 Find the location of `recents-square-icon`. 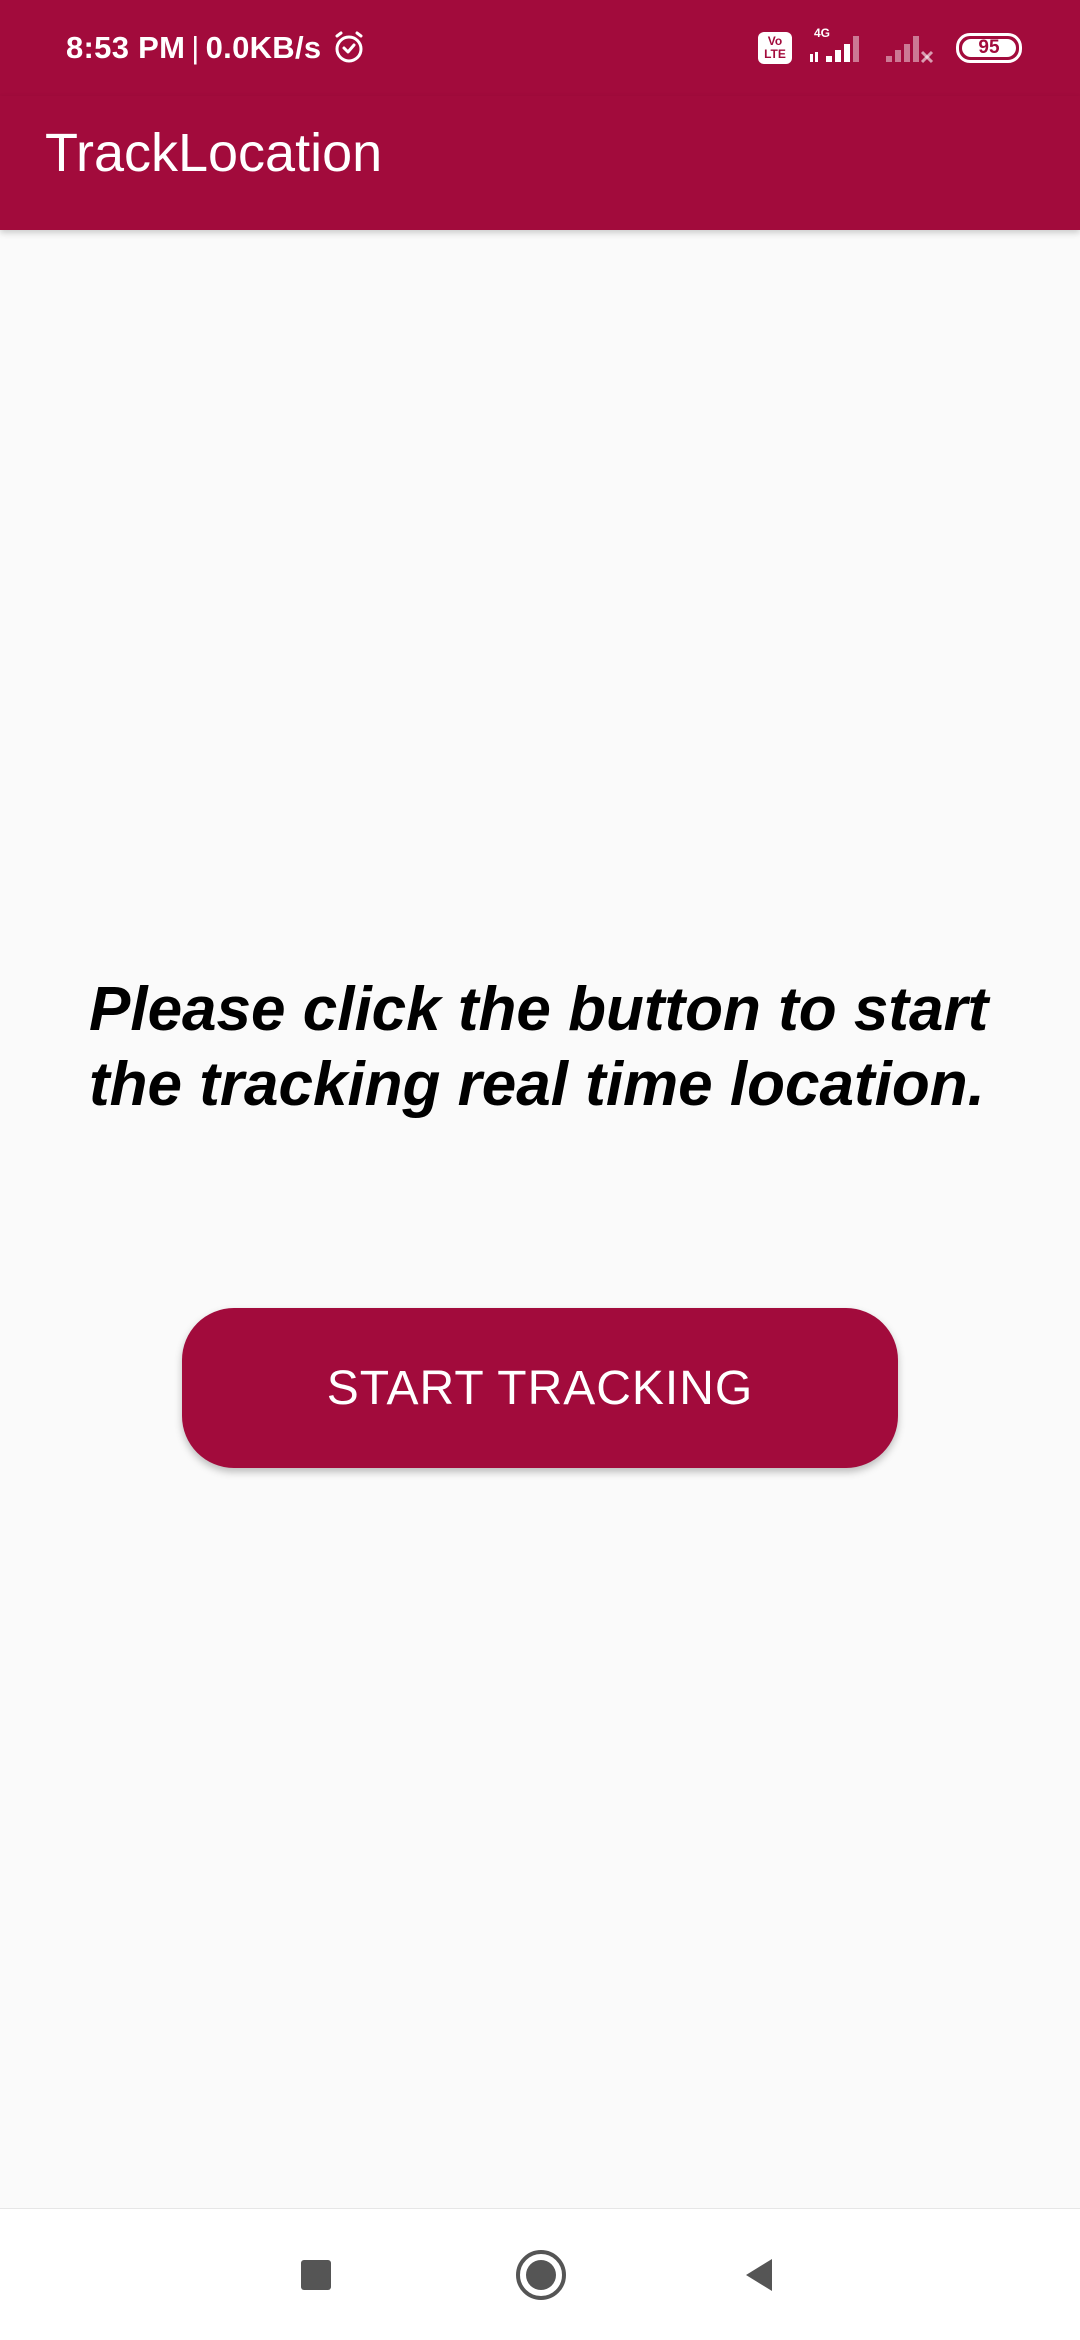

recents-square-icon is located at coordinates (316, 2275).